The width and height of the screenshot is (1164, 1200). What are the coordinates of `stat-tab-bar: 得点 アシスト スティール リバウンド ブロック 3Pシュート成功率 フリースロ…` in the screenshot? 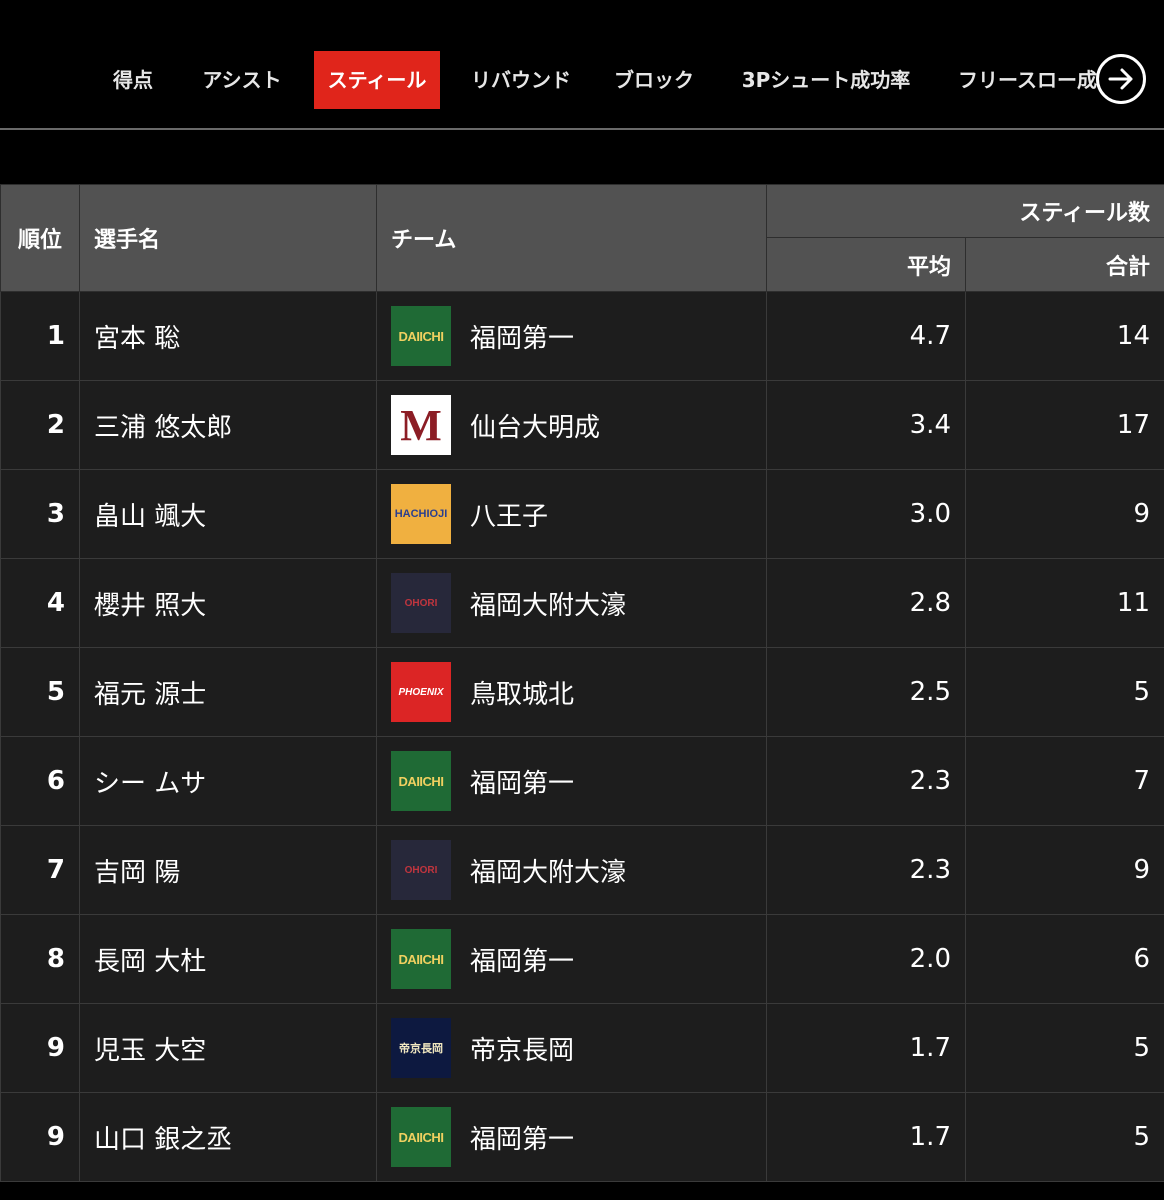 It's located at (582, 65).